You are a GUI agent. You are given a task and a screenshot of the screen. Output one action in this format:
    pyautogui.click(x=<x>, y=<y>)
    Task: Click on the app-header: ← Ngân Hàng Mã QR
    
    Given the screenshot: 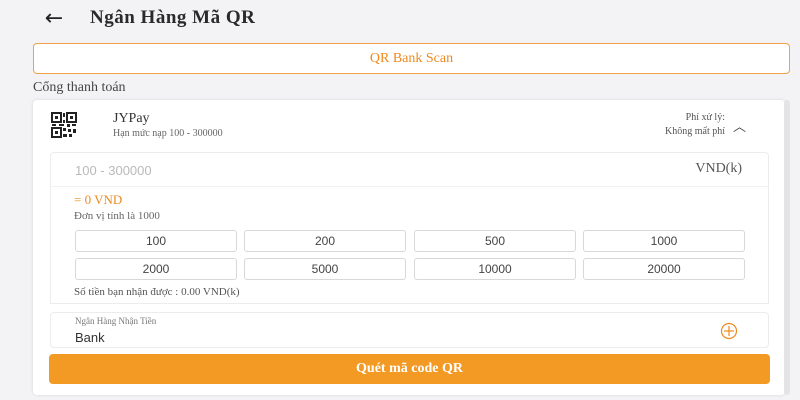 What is the action you would take?
    pyautogui.click(x=400, y=19)
    